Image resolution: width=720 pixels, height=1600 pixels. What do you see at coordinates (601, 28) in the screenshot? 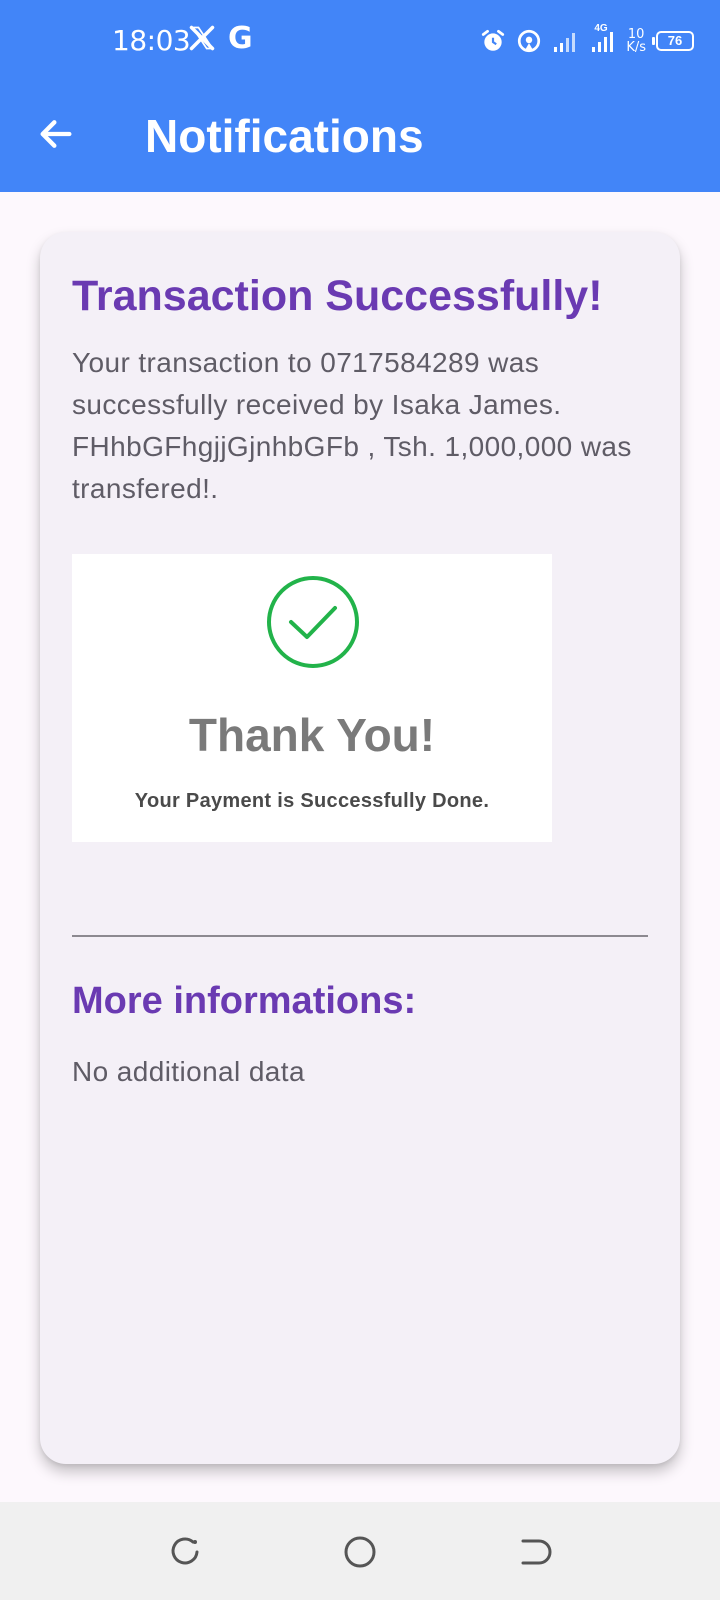
I see `network-type-label: 4G` at bounding box center [601, 28].